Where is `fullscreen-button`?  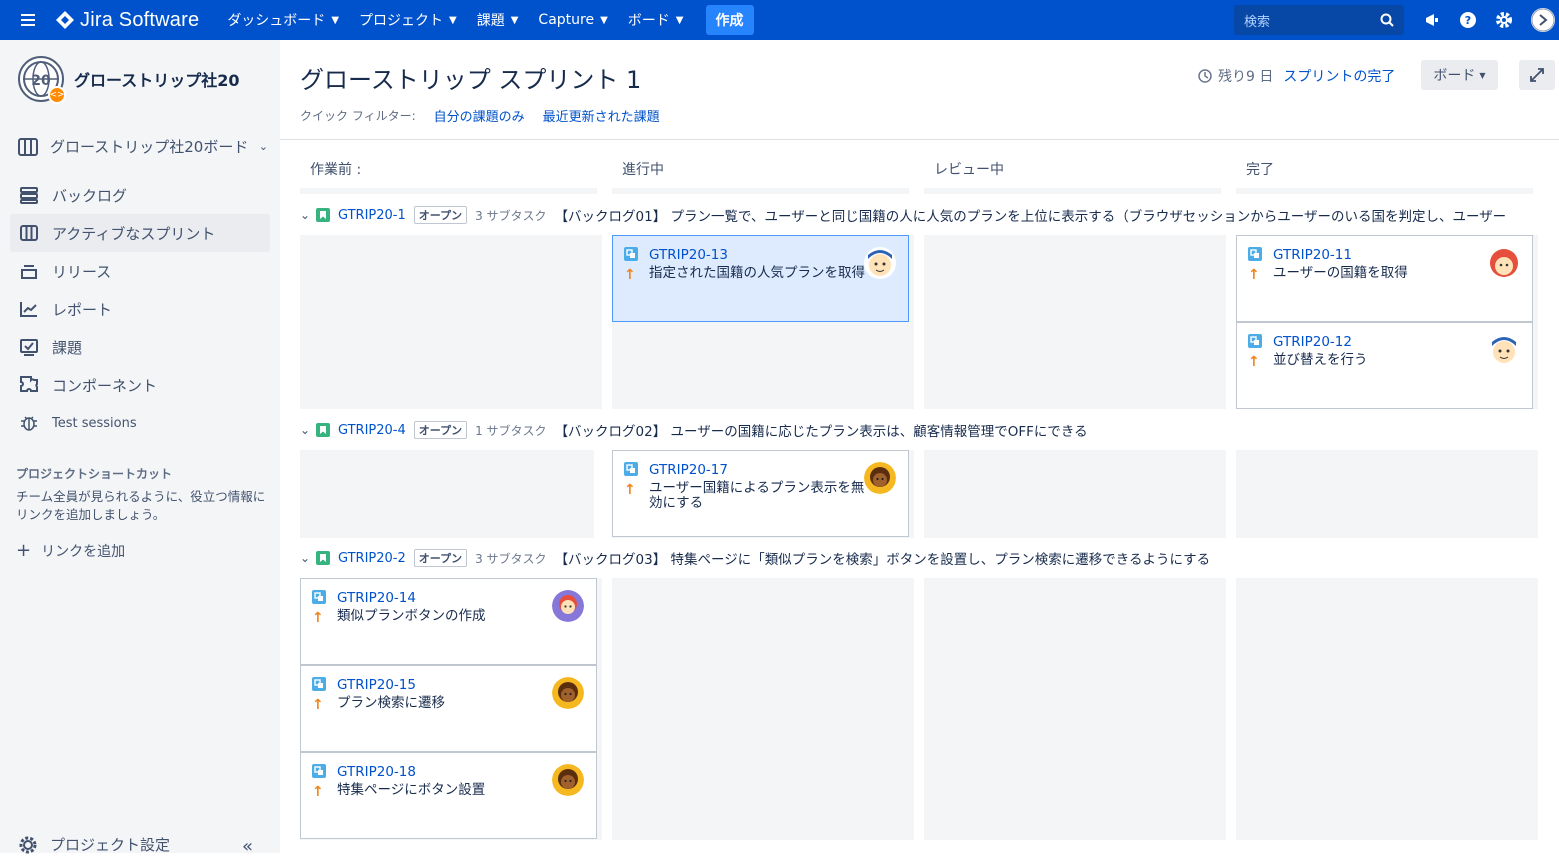
fullscreen-button is located at coordinates (1537, 75).